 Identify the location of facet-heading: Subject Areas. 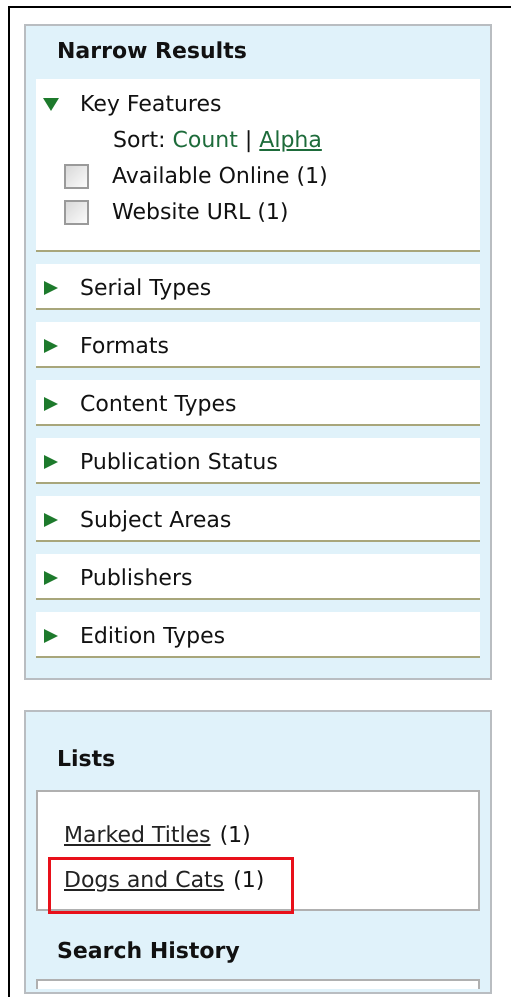
(156, 520).